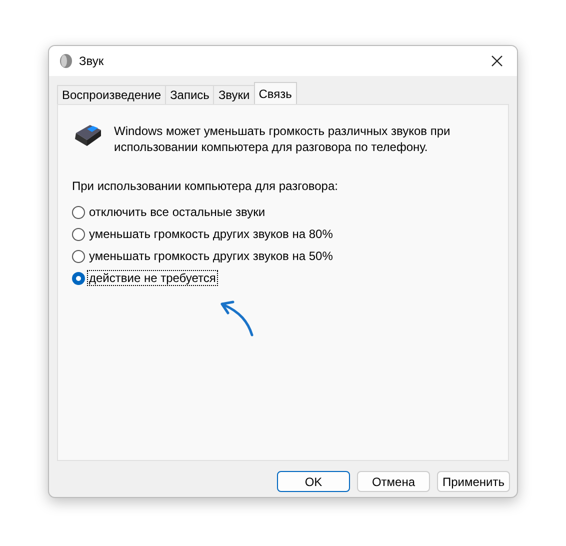 The width and height of the screenshot is (566, 546). What do you see at coordinates (313, 481) in the screenshot?
I see `dialog-button: OK` at bounding box center [313, 481].